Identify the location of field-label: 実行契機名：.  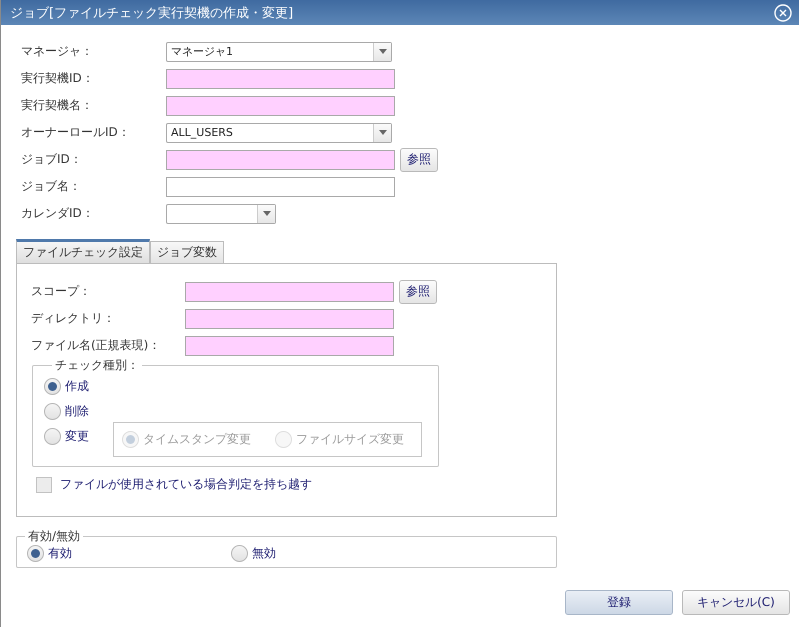
(57, 105).